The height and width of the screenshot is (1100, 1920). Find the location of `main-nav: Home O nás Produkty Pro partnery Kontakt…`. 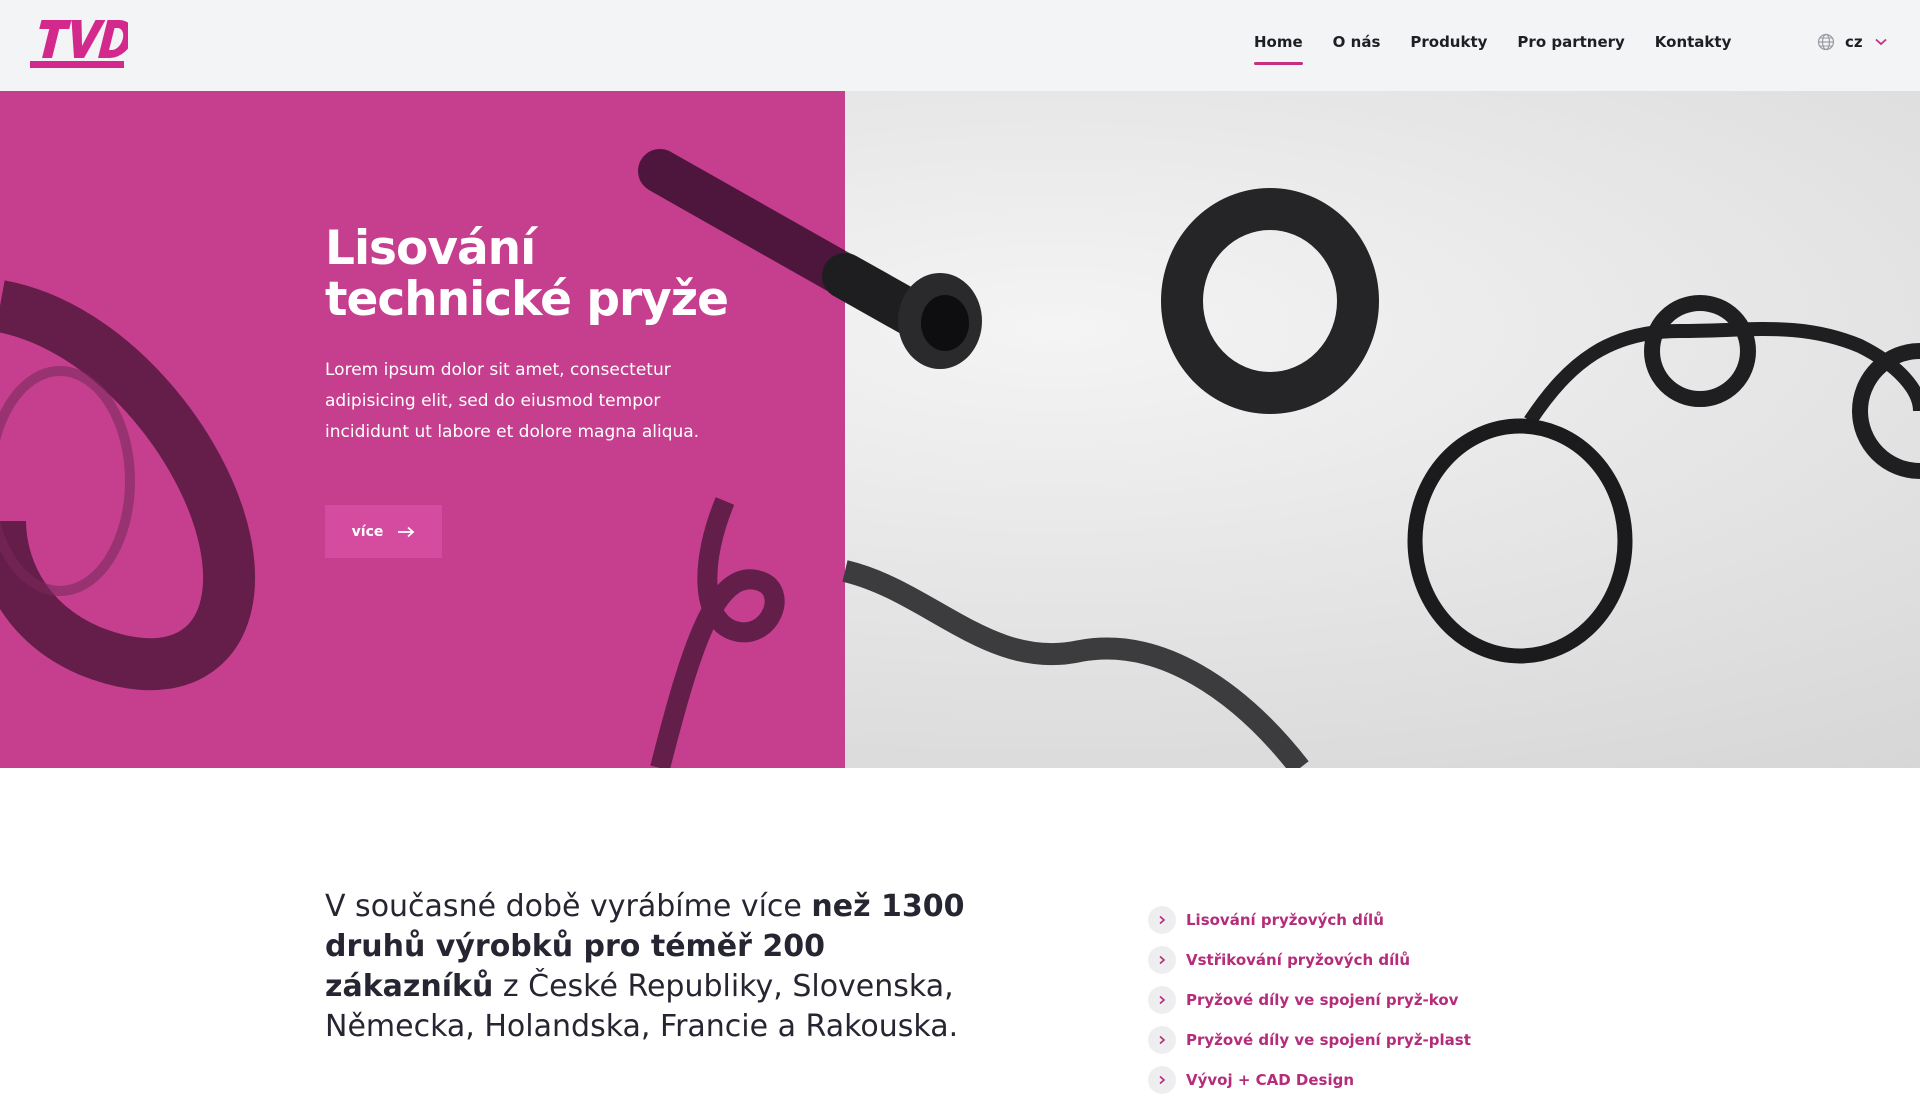

main-nav: Home O nás Produkty Pro partnery Kontakt… is located at coordinates (1507, 49).